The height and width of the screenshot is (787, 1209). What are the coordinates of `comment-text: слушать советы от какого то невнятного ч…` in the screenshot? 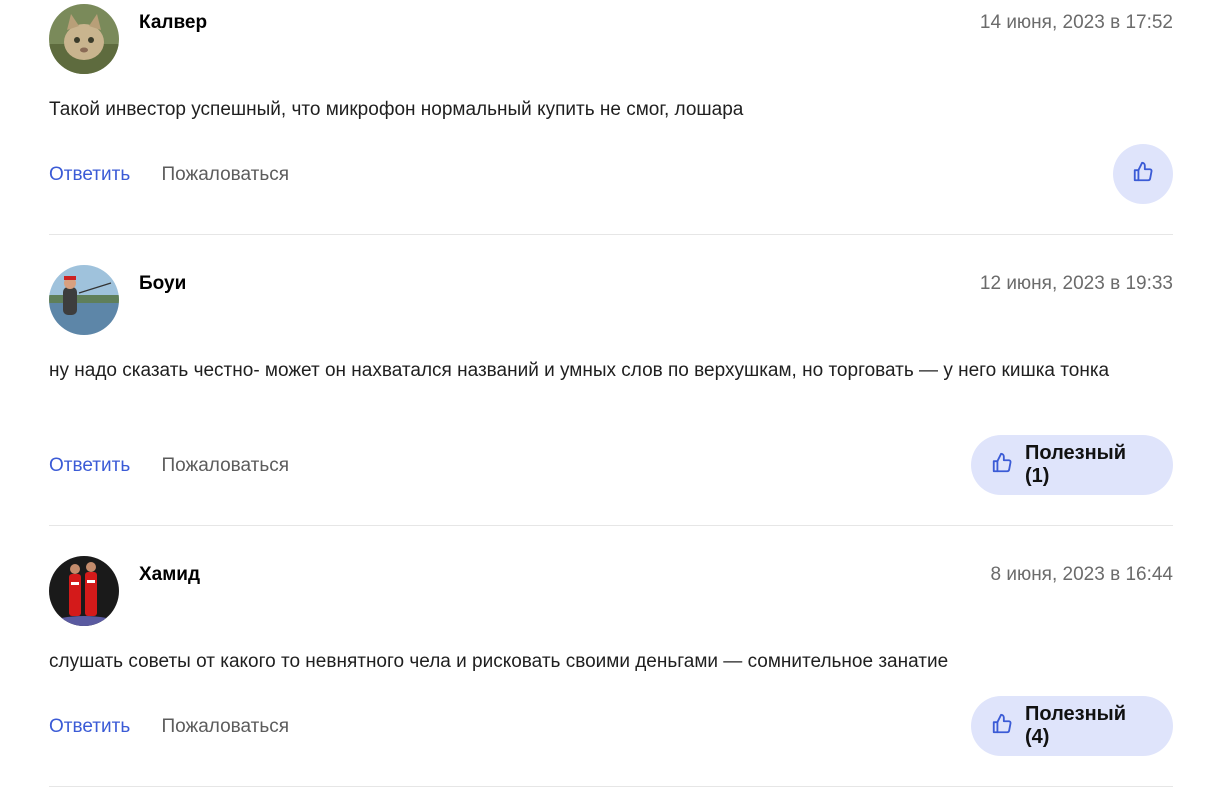 It's located at (499, 661).